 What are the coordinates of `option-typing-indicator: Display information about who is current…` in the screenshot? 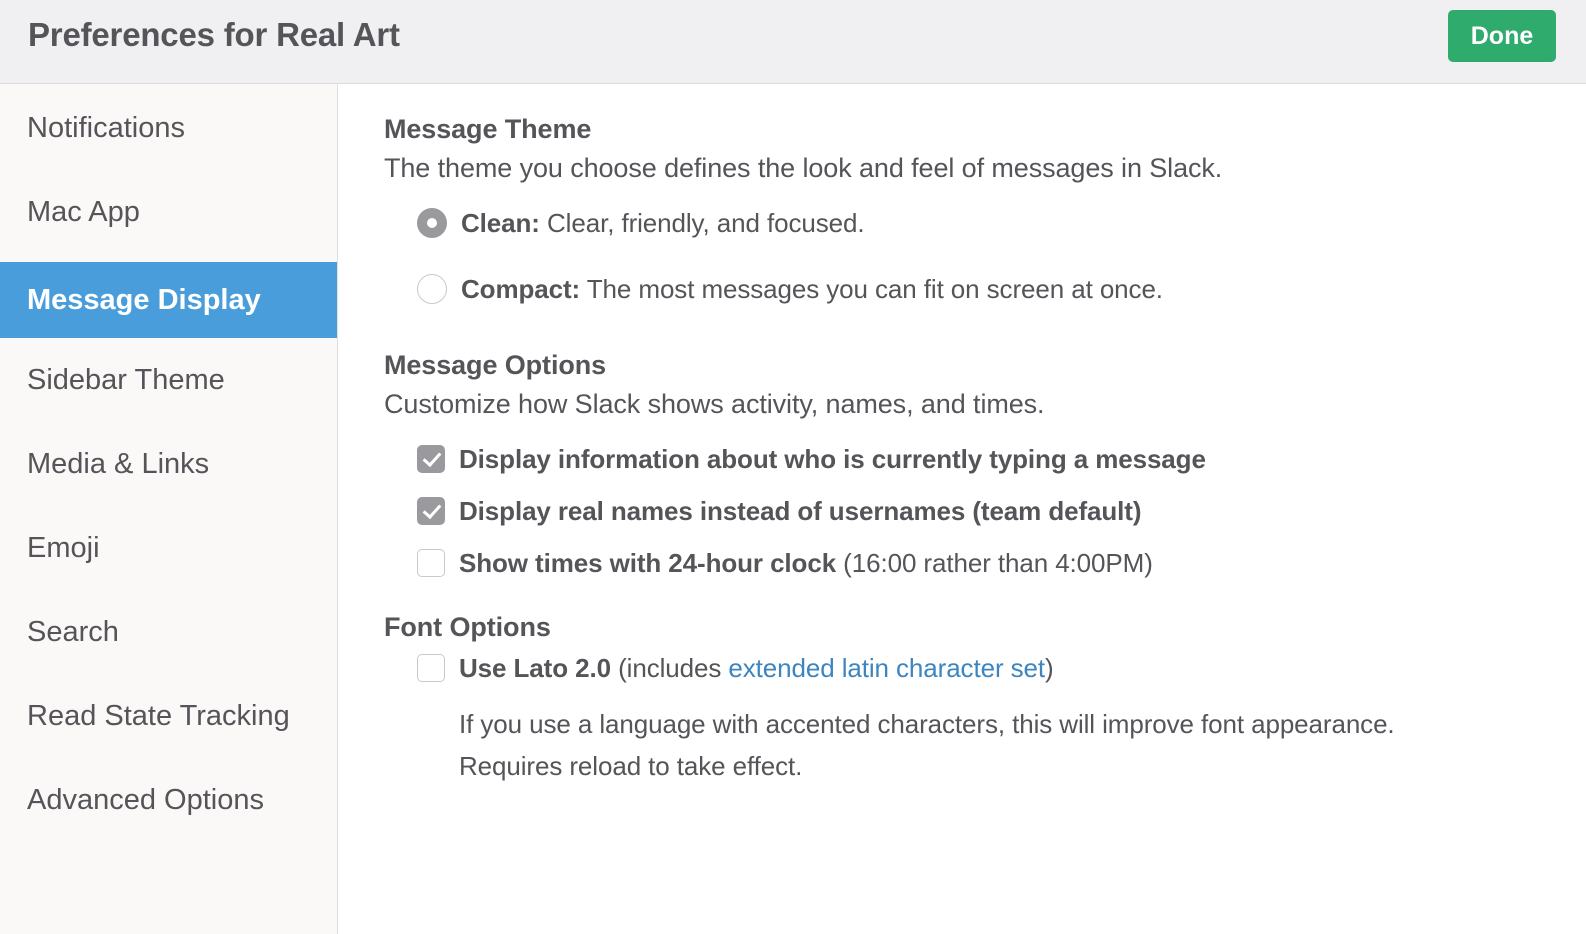 It's located at (985, 459).